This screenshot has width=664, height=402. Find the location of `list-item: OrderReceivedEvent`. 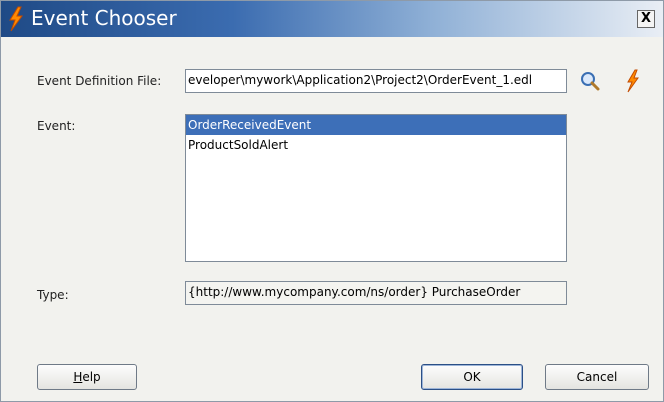

list-item: OrderReceivedEvent is located at coordinates (376, 125).